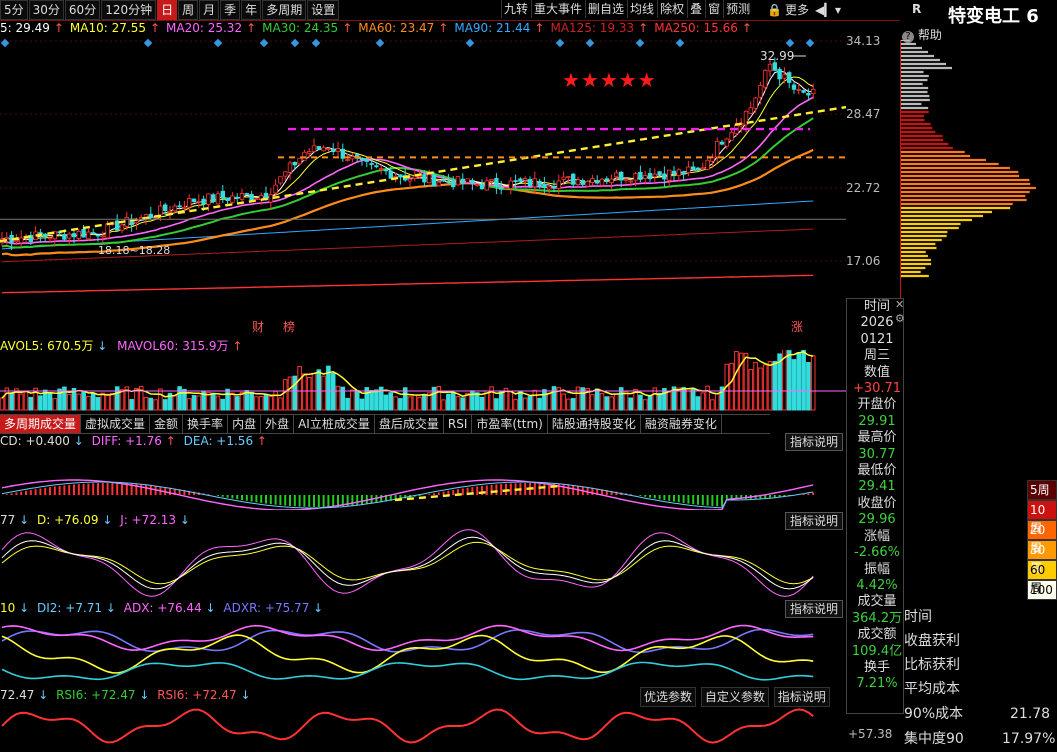 The width and height of the screenshot is (1057, 752). I want to click on tool-button: 删自选, so click(605, 9).